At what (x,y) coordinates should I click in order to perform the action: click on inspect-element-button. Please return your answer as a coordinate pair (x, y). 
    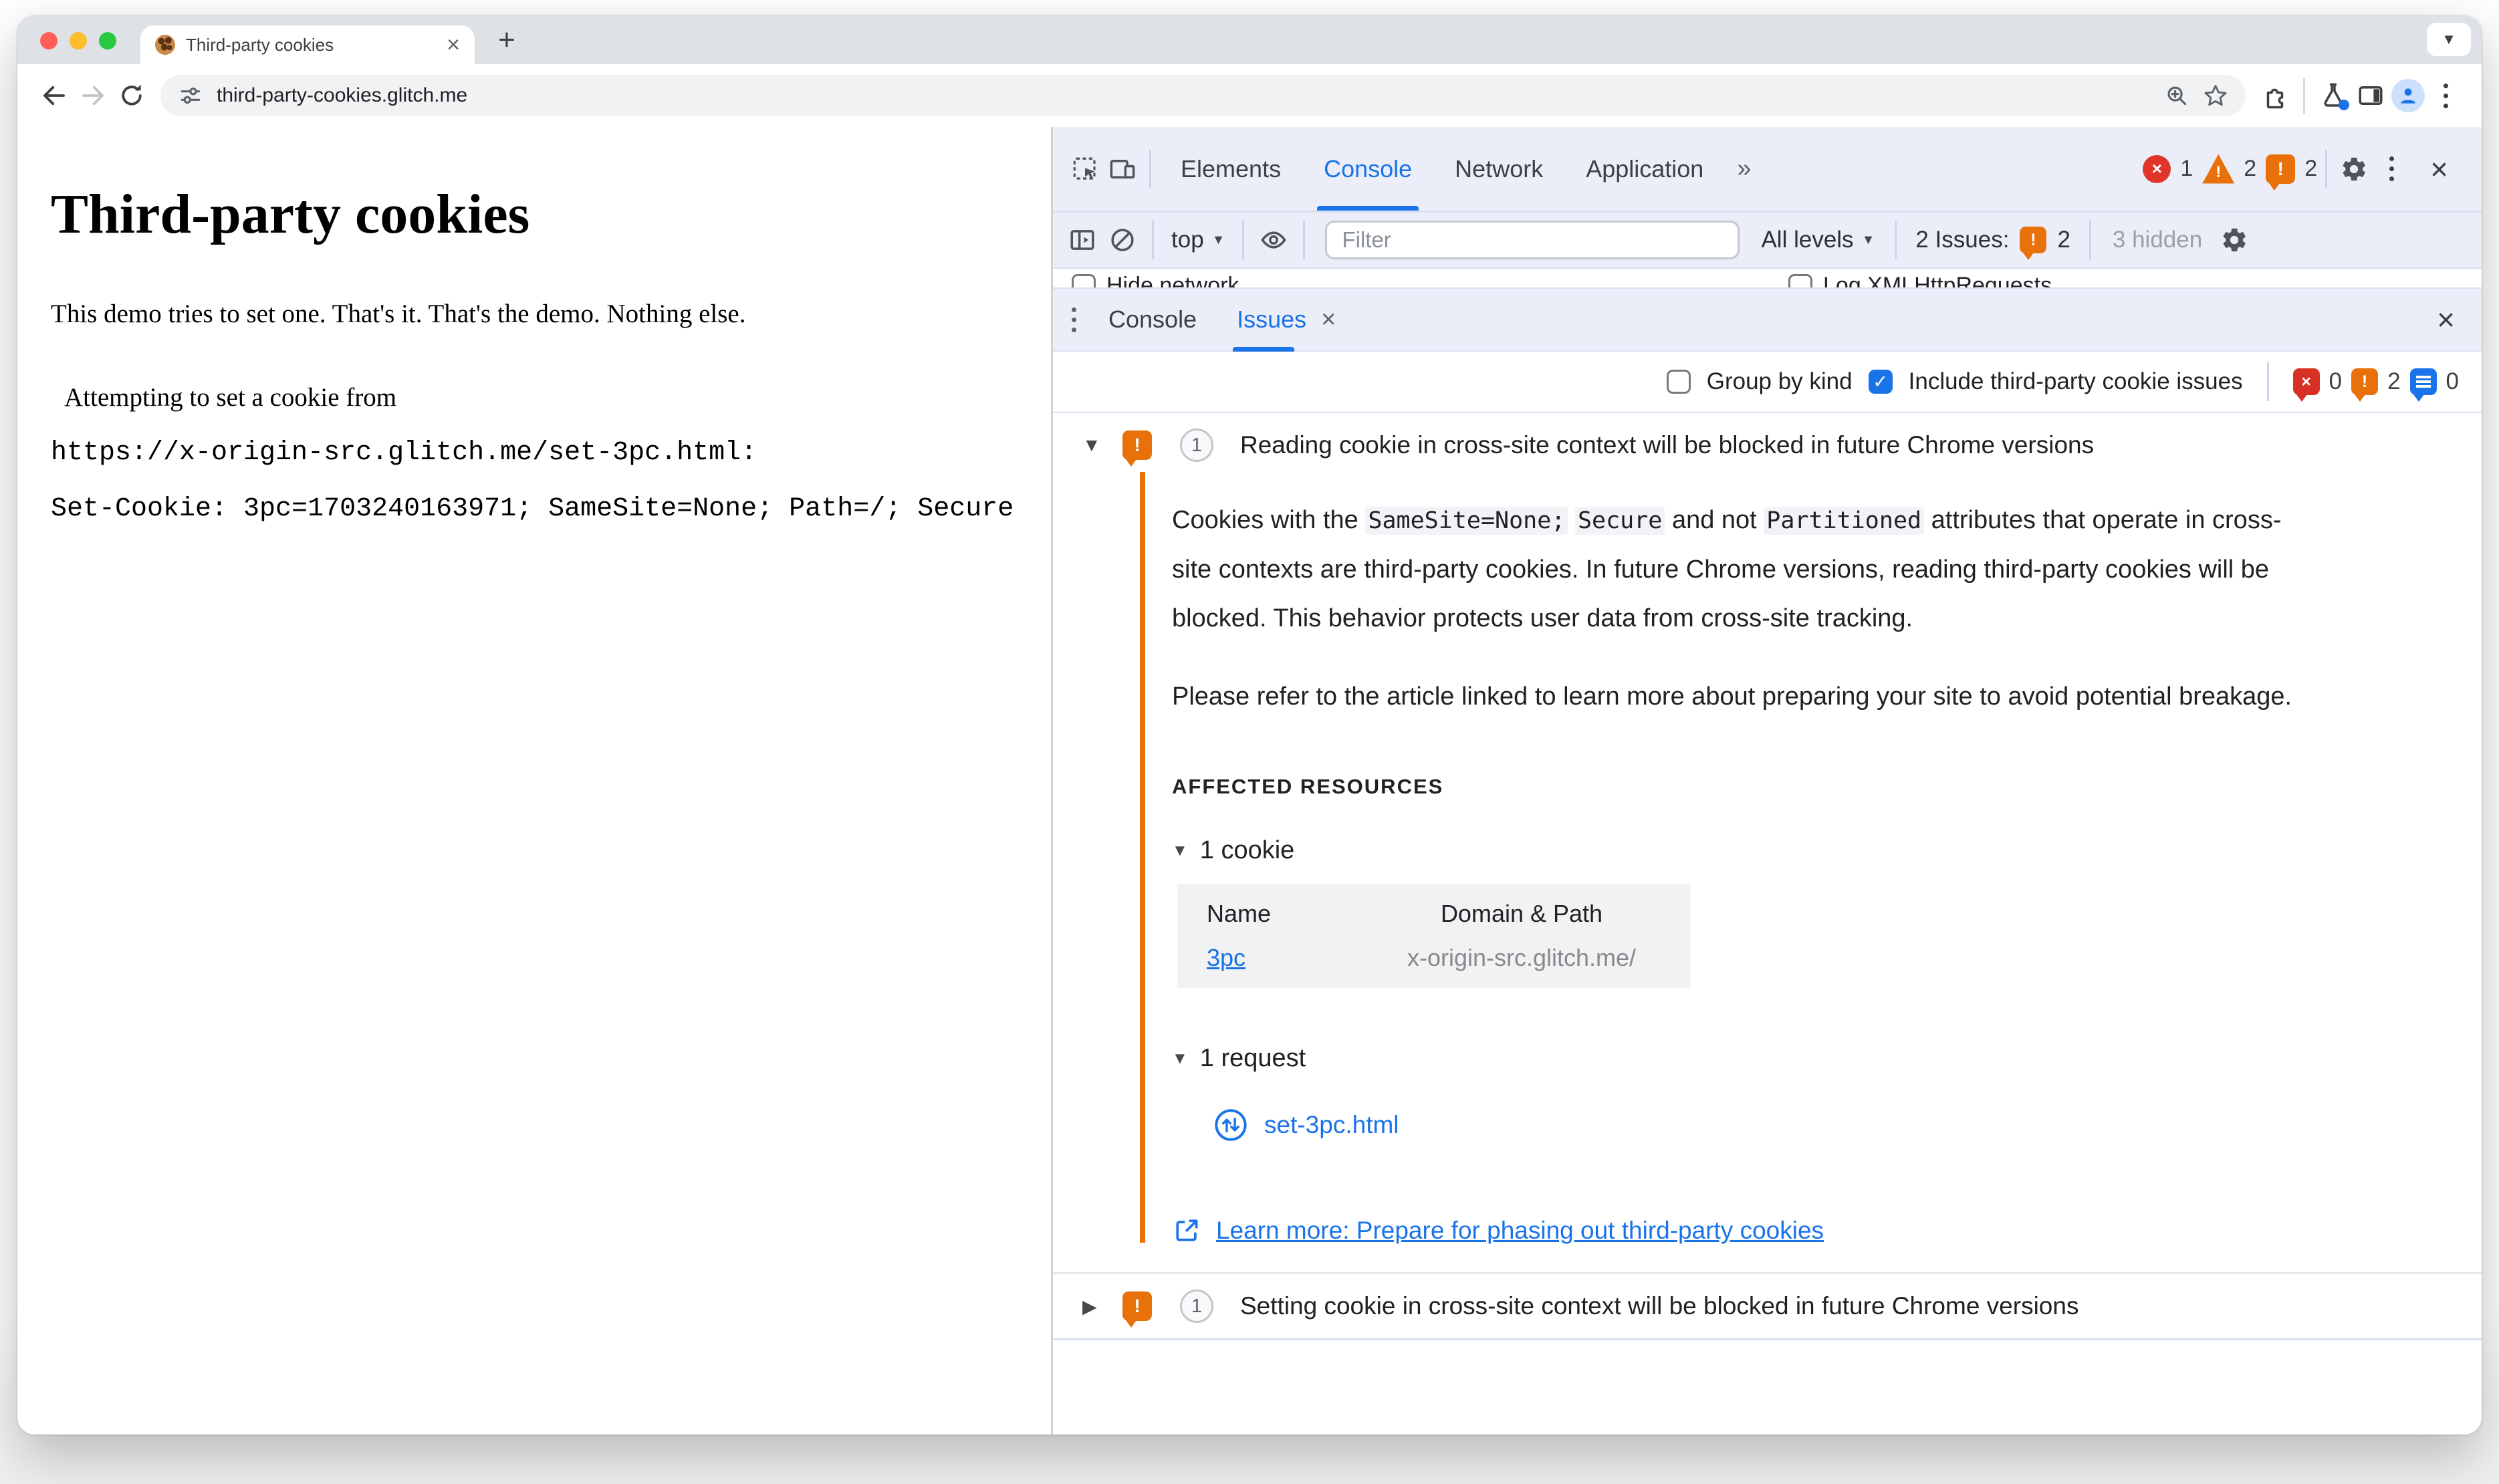
    Looking at the image, I should click on (1085, 169).